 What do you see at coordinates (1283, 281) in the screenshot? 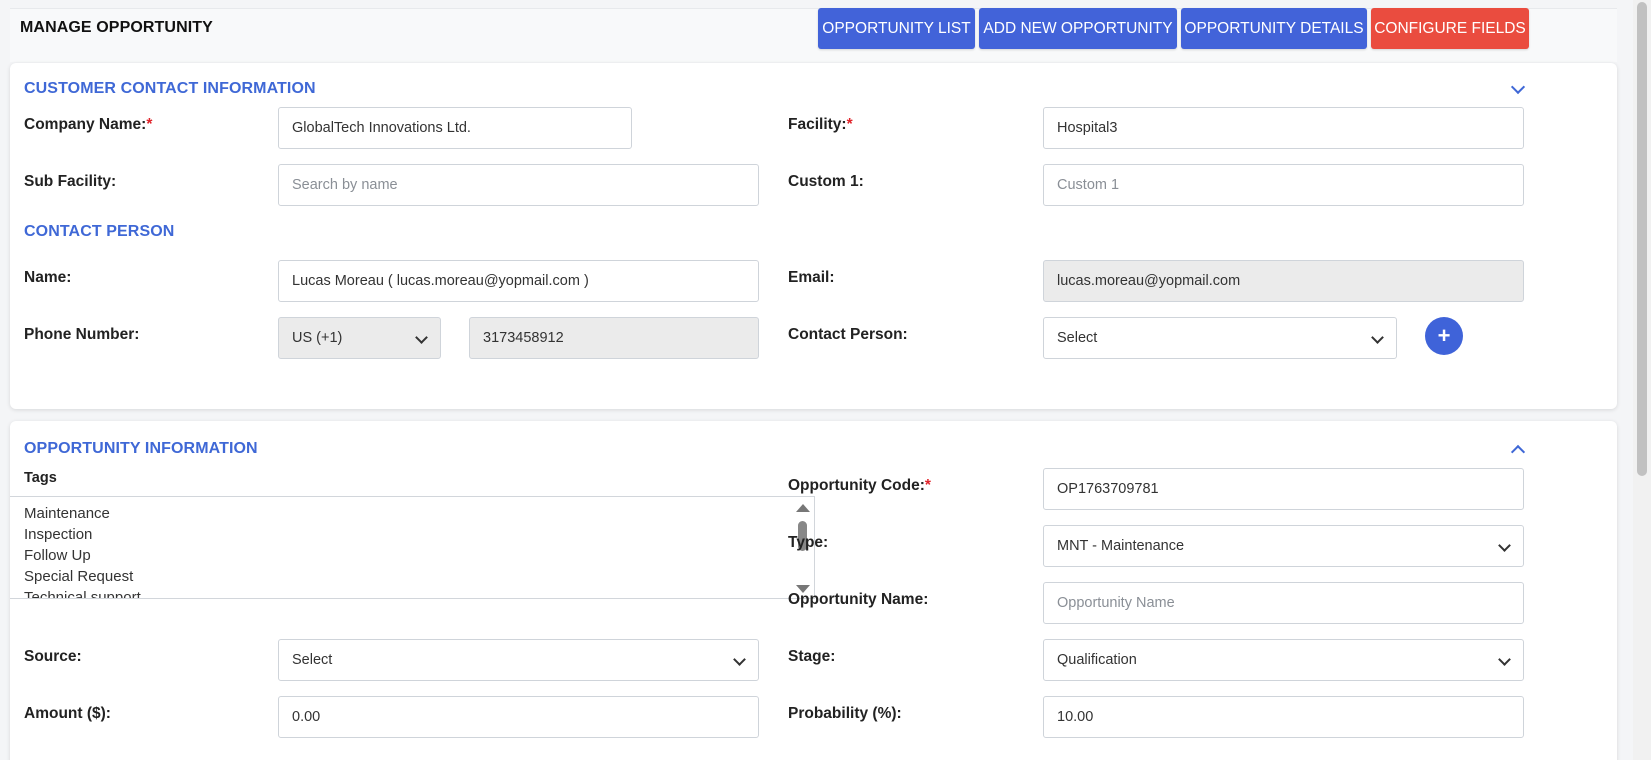
I see `email-field: lucas.moreau@yopmail.com` at bounding box center [1283, 281].